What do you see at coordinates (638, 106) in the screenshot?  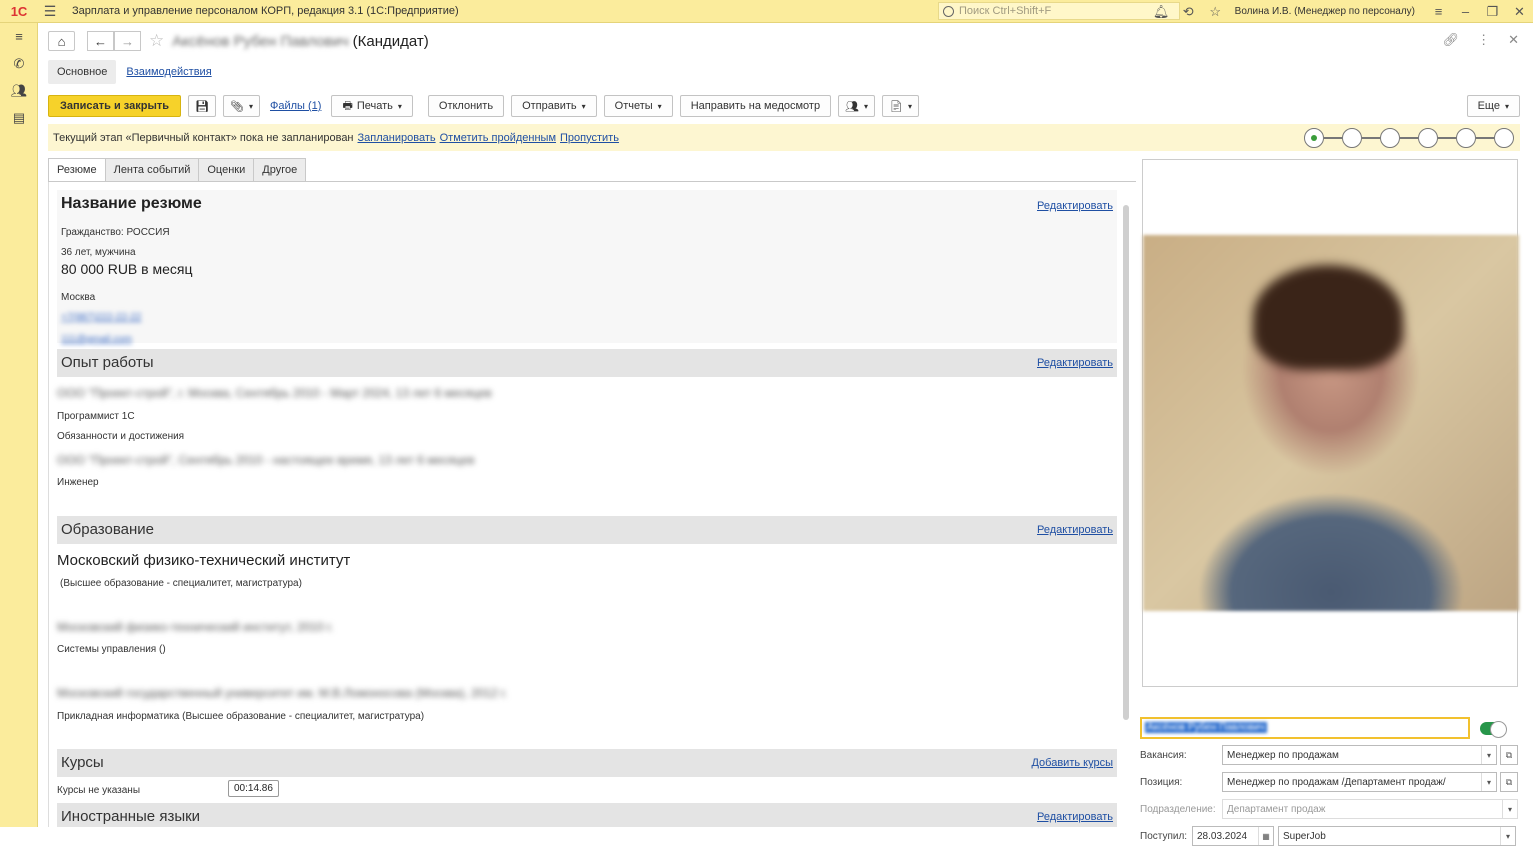 I see `reports-button: Отчеты ▾` at bounding box center [638, 106].